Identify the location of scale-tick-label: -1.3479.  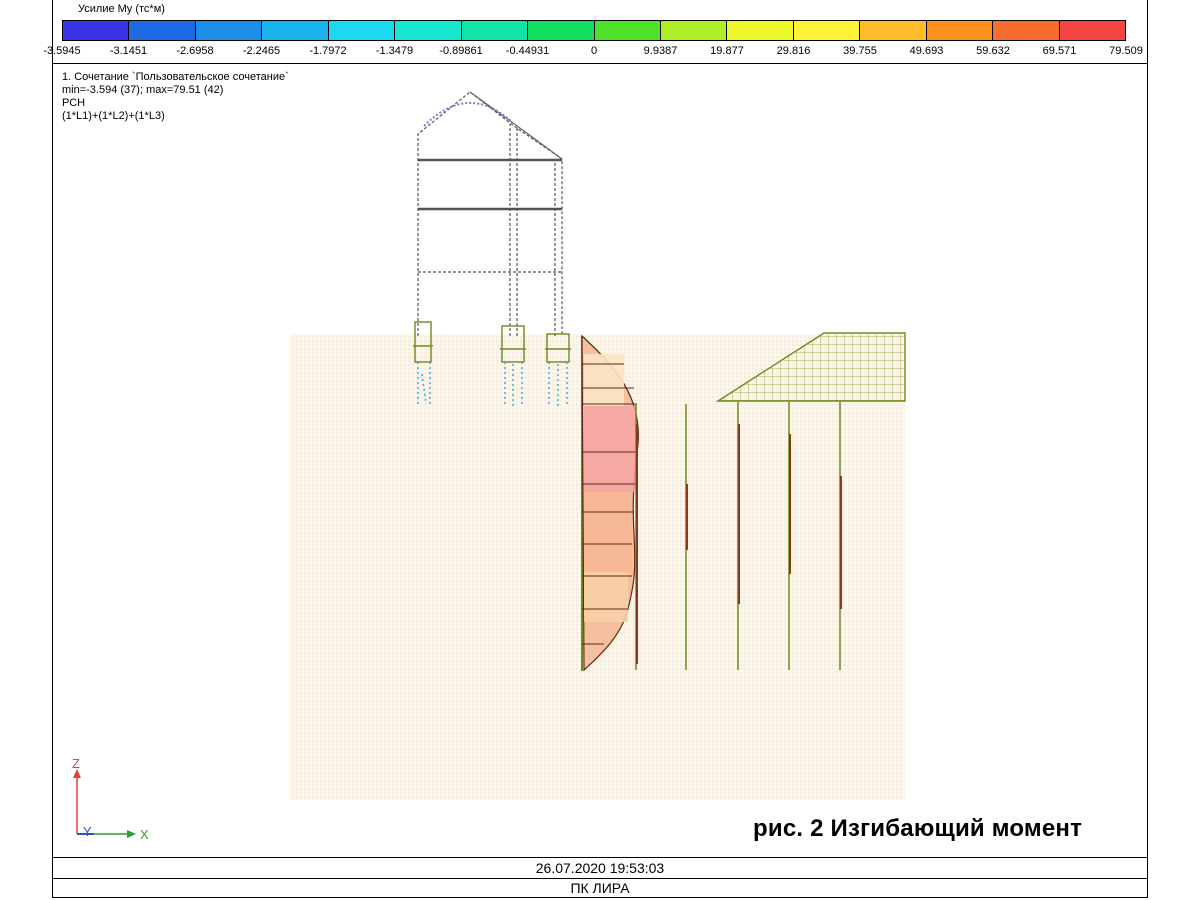
(394, 51).